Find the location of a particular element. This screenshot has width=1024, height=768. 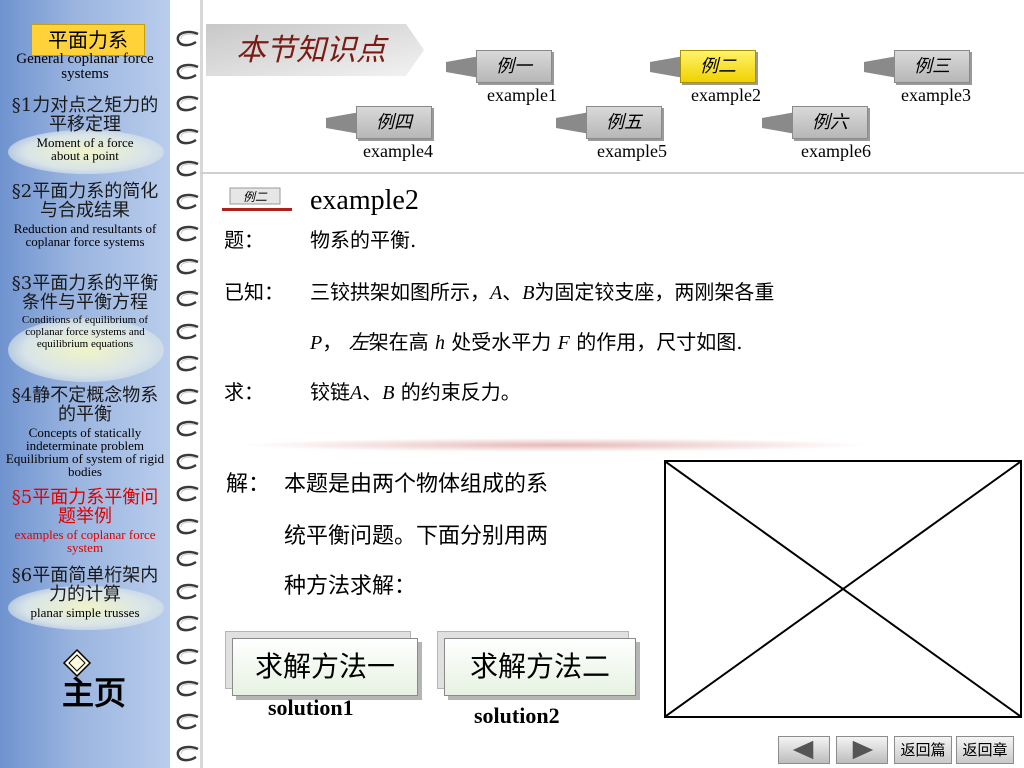

tab-label-en: example1 is located at coordinates (522, 95).